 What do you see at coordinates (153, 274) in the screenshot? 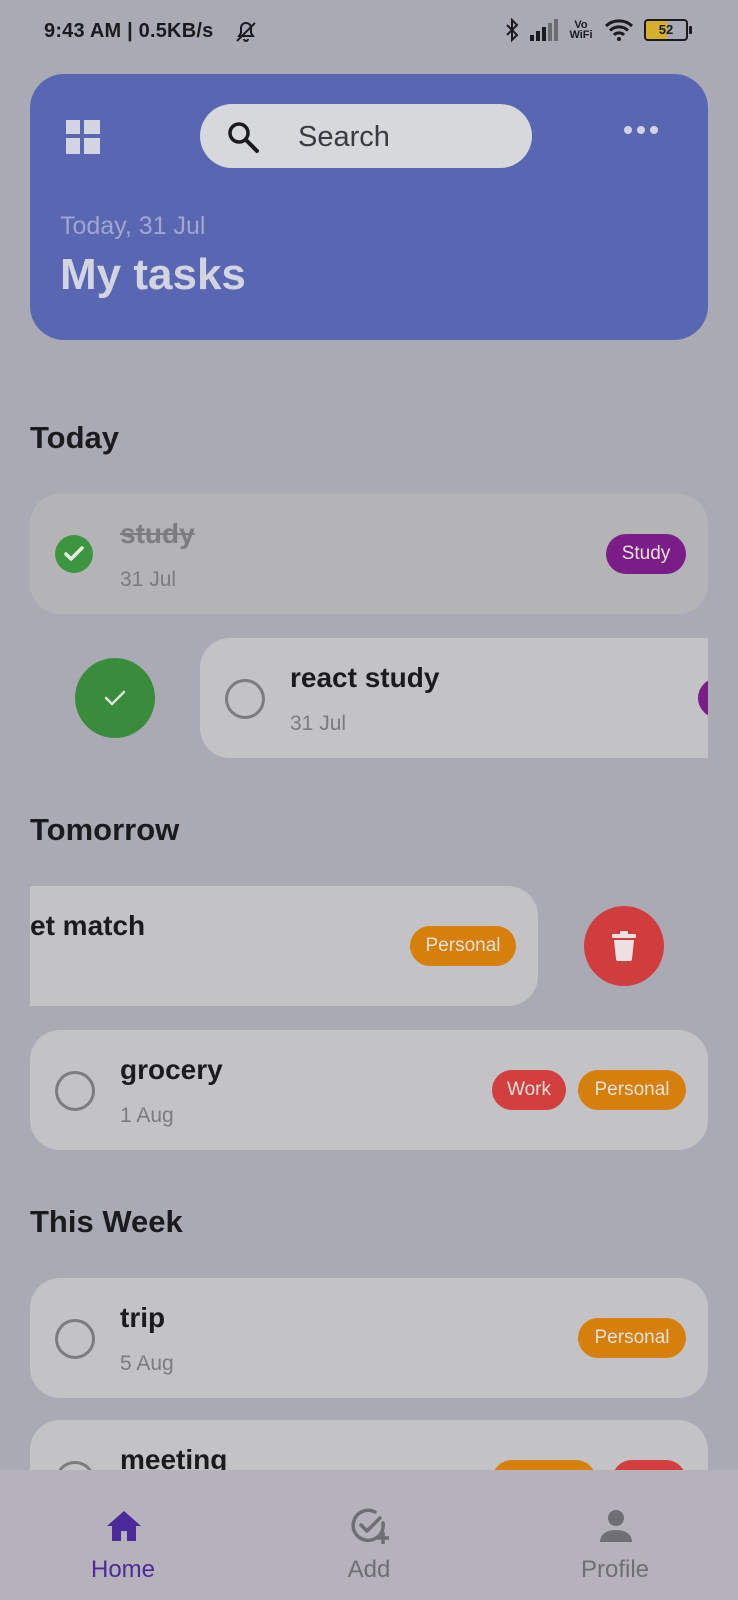
I see `page-title: My tasks` at bounding box center [153, 274].